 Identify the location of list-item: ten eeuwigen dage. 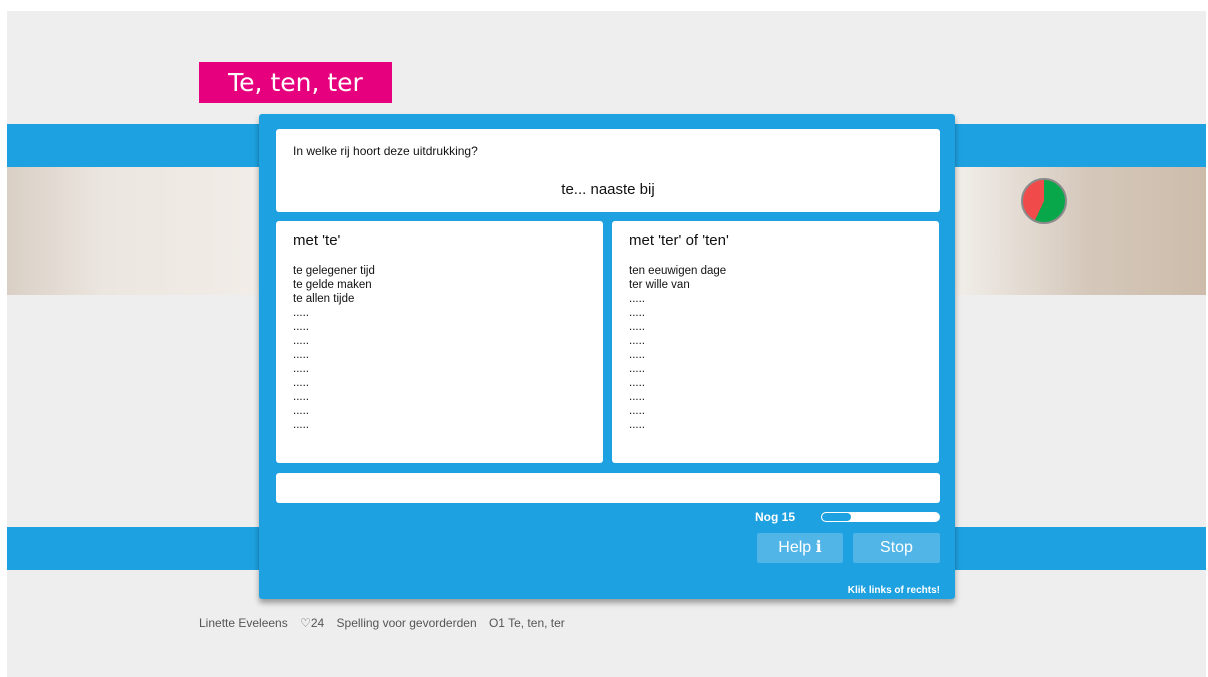
(678, 271).